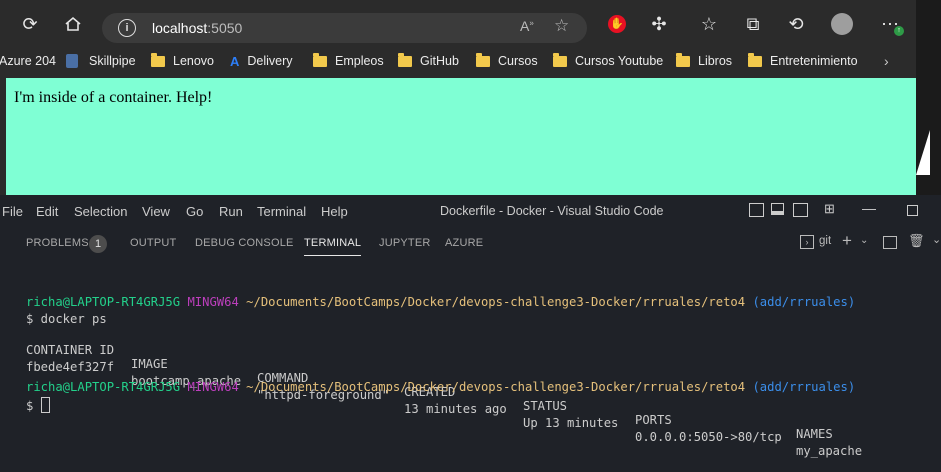 The height and width of the screenshot is (472, 941). What do you see at coordinates (800, 210) in the screenshot?
I see `toggle-secondary-sidebar-icon` at bounding box center [800, 210].